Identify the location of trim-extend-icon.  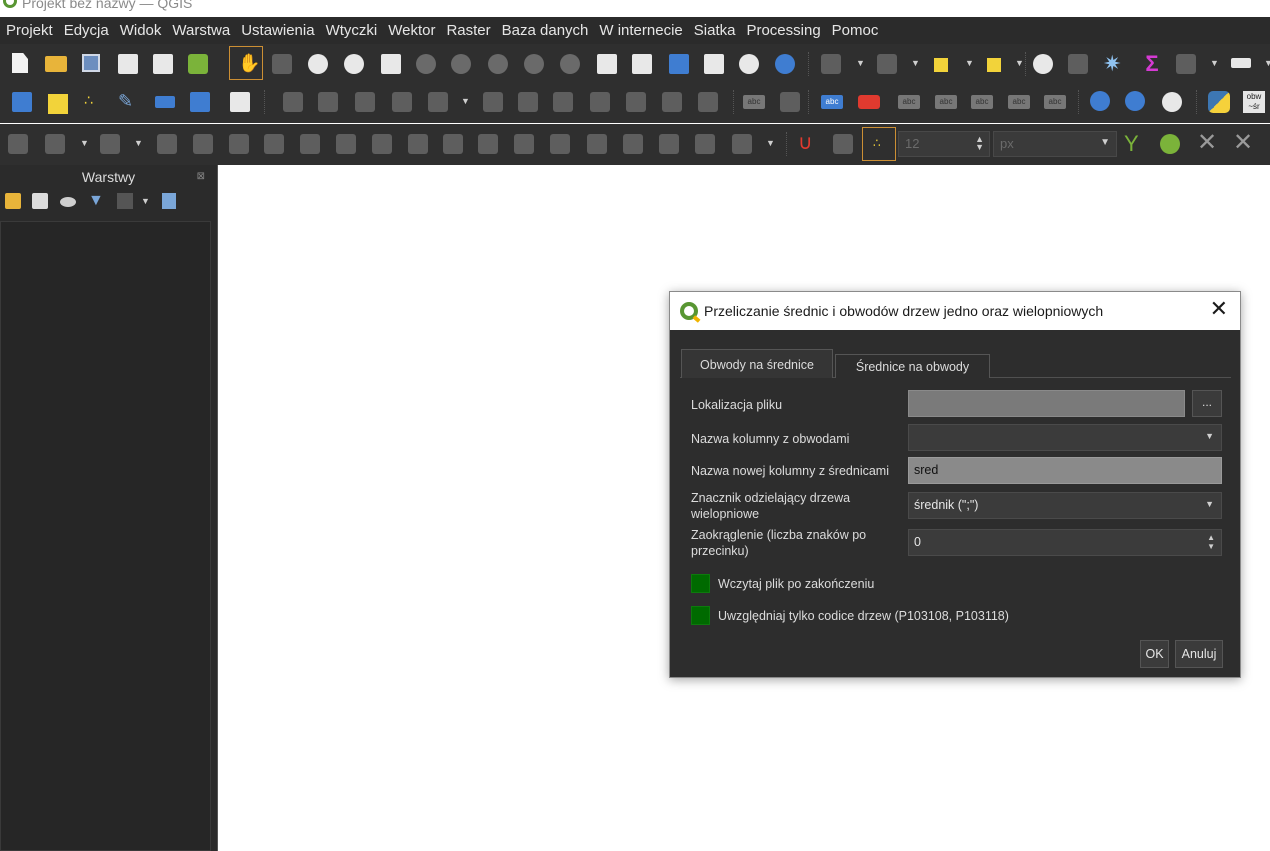
(560, 144).